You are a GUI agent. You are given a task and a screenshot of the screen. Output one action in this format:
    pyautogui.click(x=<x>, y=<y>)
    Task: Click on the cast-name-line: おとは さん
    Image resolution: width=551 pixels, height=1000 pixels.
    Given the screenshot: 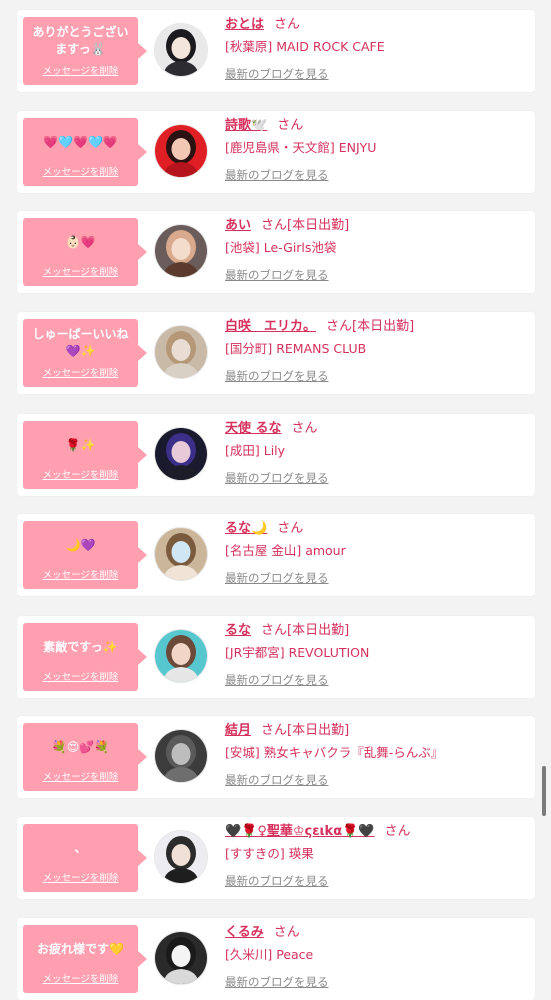 What is the action you would take?
    pyautogui.click(x=377, y=25)
    